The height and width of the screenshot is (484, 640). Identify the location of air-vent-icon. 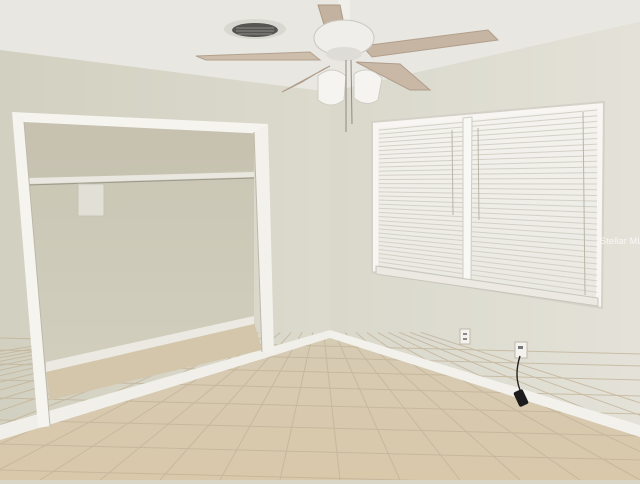
(255, 29).